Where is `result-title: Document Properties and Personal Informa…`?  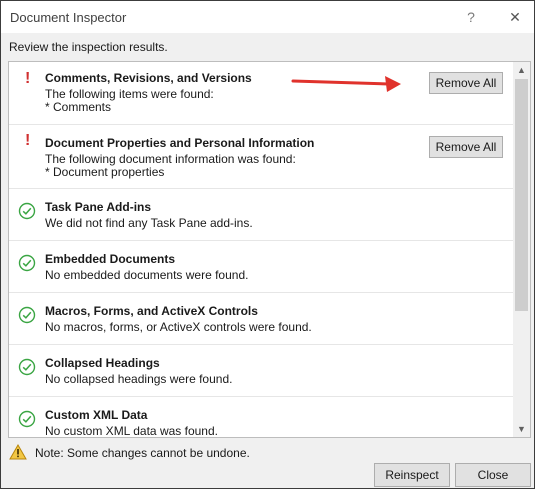 result-title: Document Properties and Personal Informa… is located at coordinates (180, 143).